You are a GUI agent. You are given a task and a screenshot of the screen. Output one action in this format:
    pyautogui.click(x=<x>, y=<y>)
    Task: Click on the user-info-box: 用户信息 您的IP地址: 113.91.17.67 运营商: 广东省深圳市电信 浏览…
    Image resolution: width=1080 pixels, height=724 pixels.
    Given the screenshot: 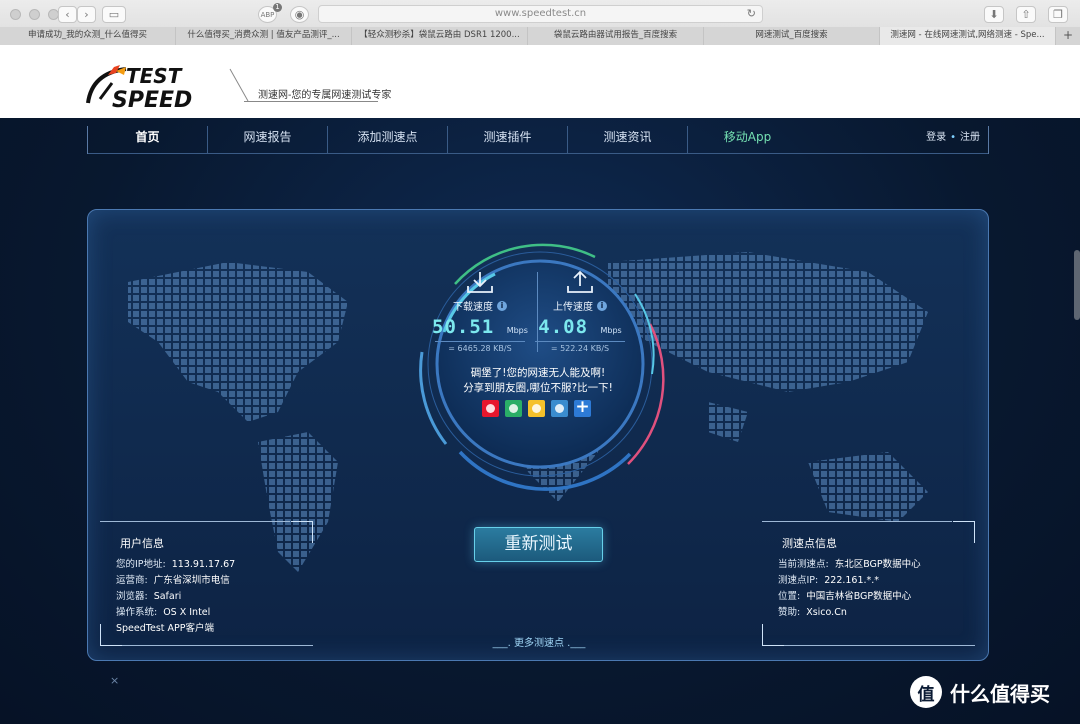 What is the action you would take?
    pyautogui.click(x=206, y=583)
    